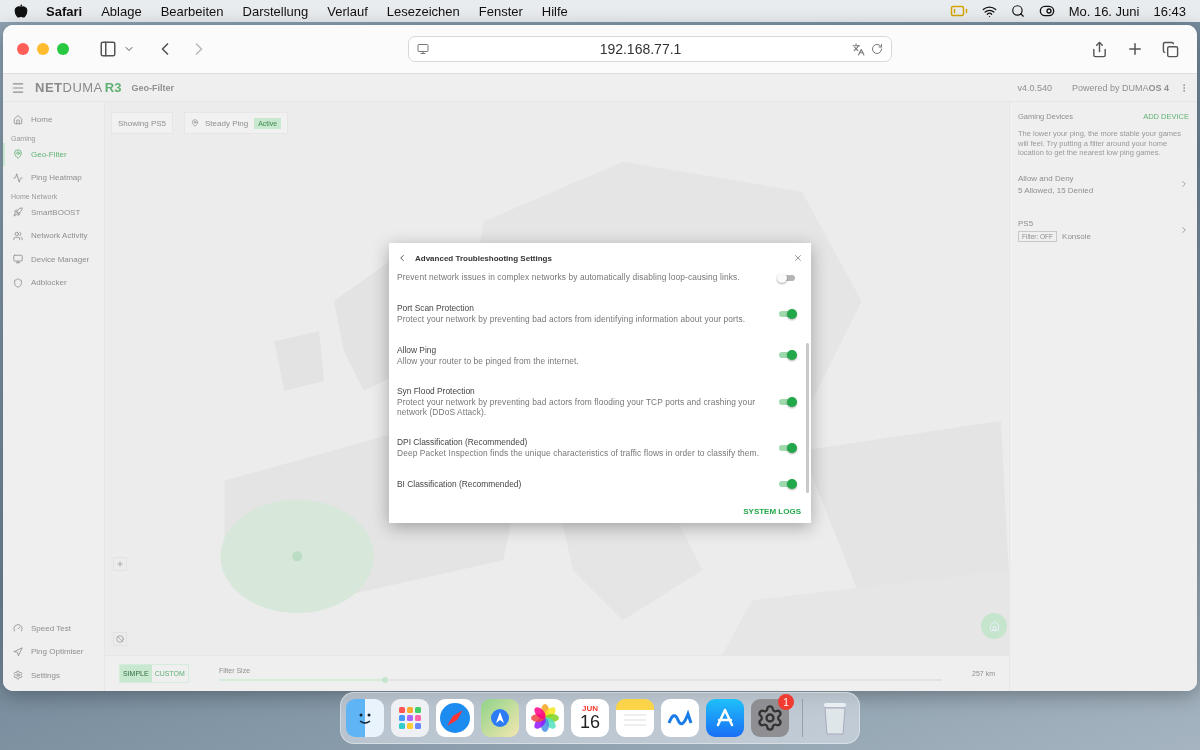 The image size is (1200, 750). I want to click on close-icon, so click(798, 258).